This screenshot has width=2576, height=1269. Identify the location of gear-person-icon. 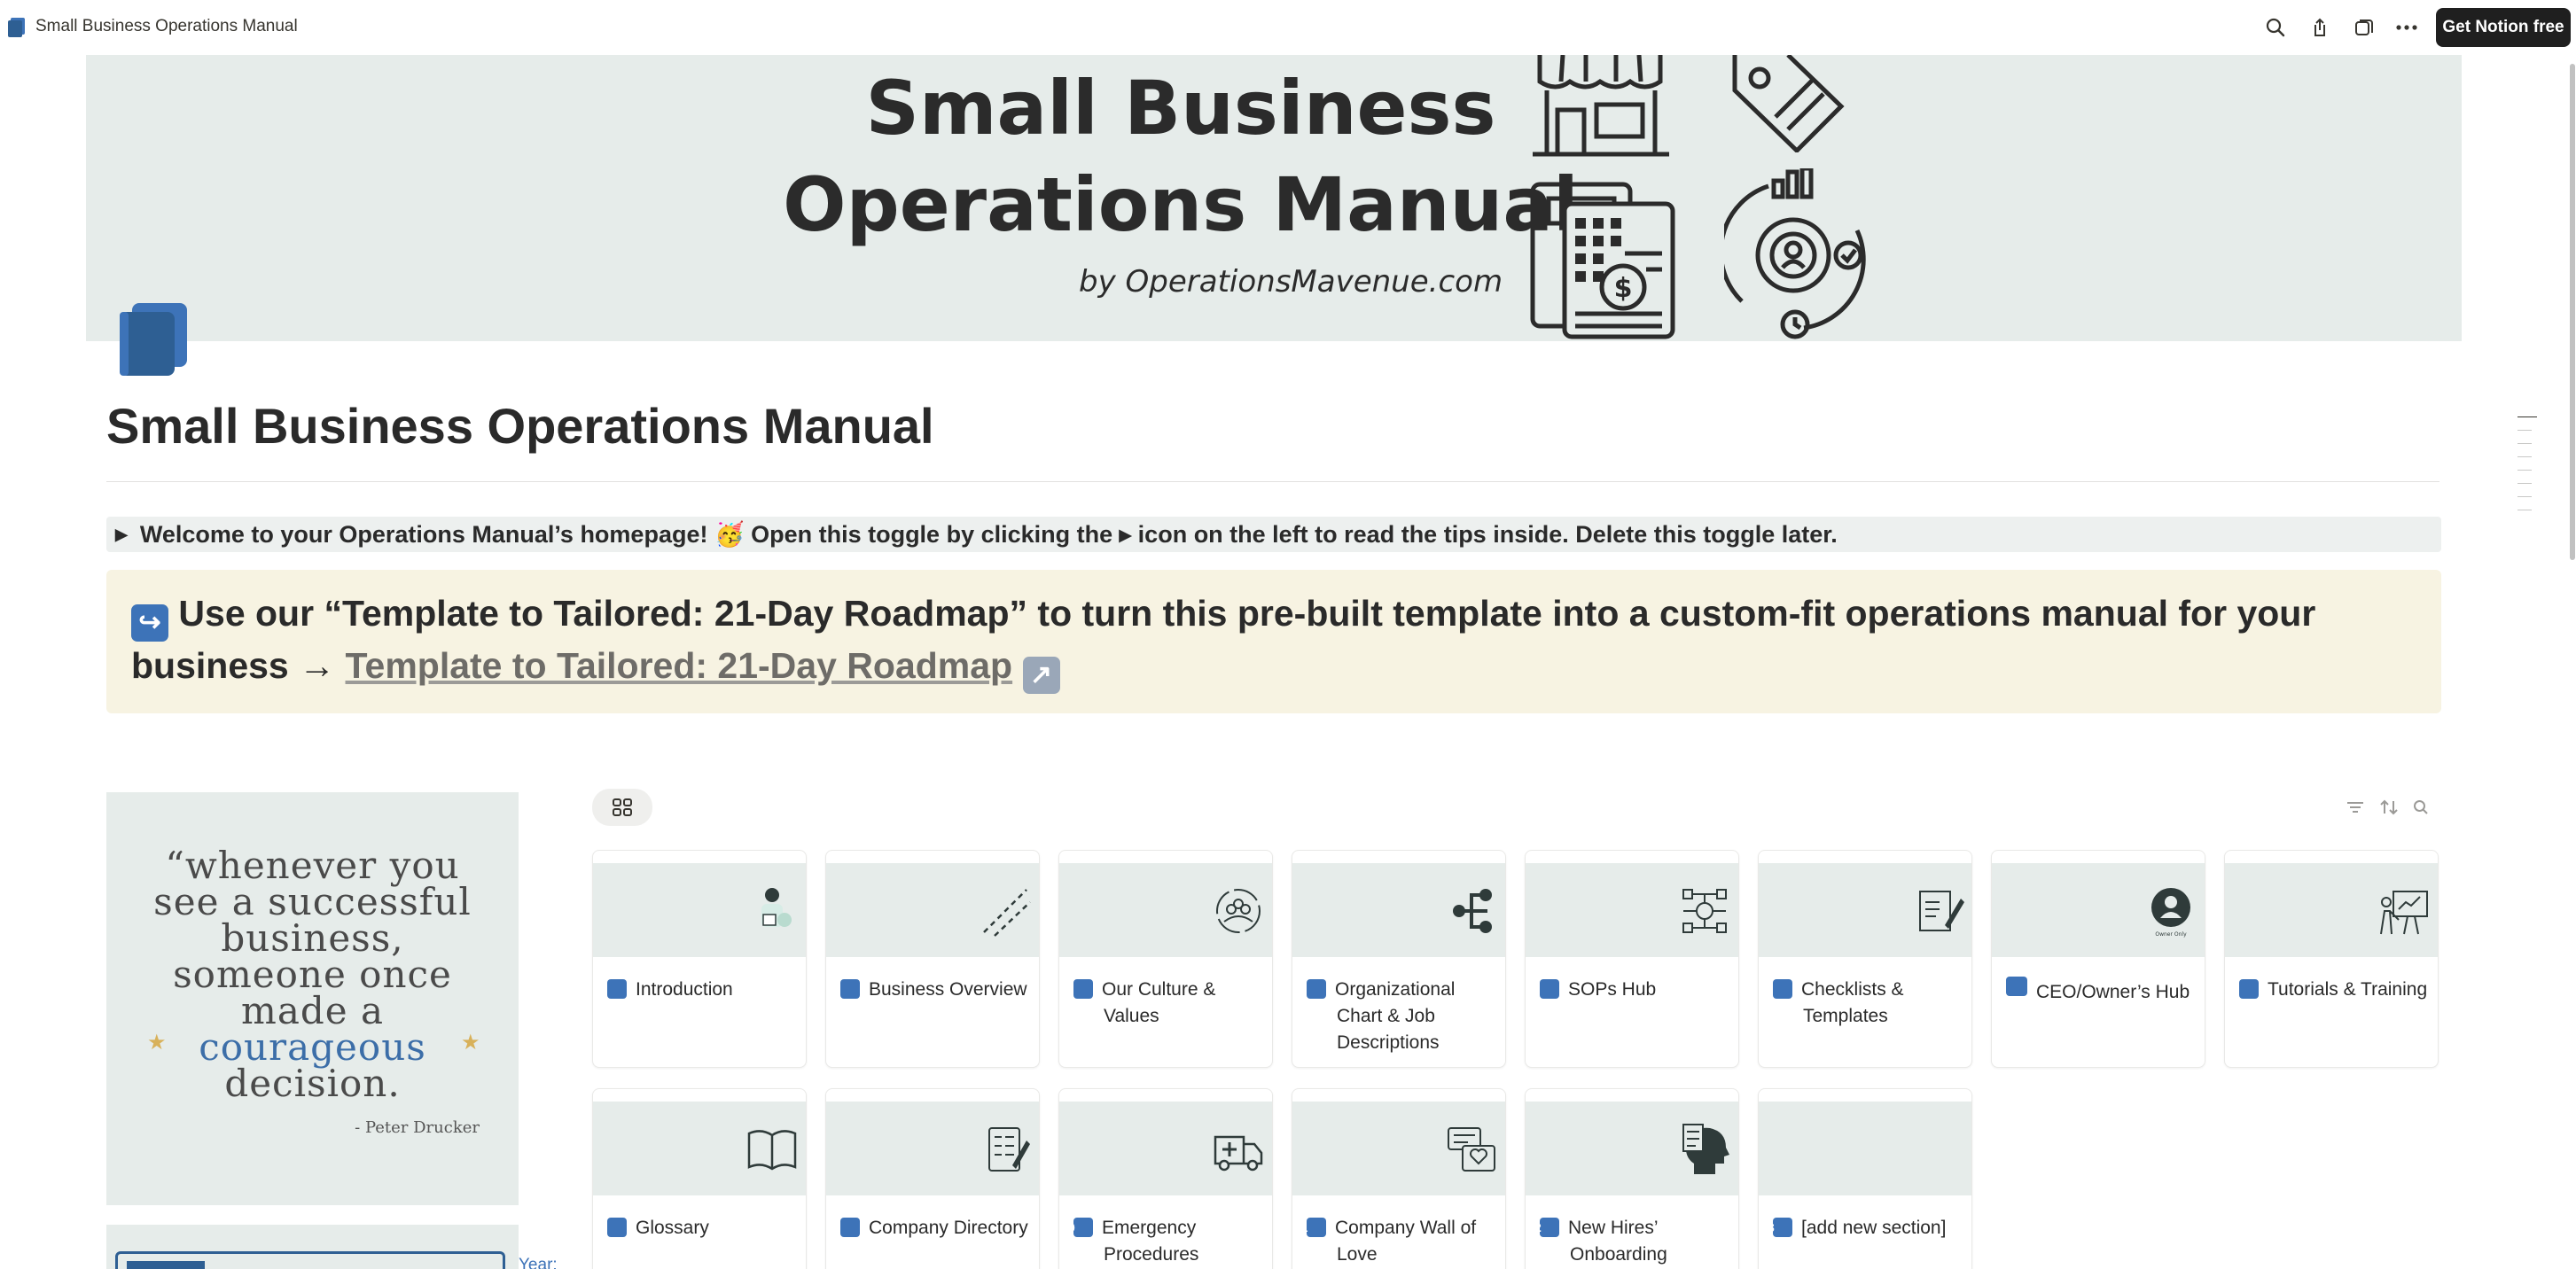
(1795, 254).